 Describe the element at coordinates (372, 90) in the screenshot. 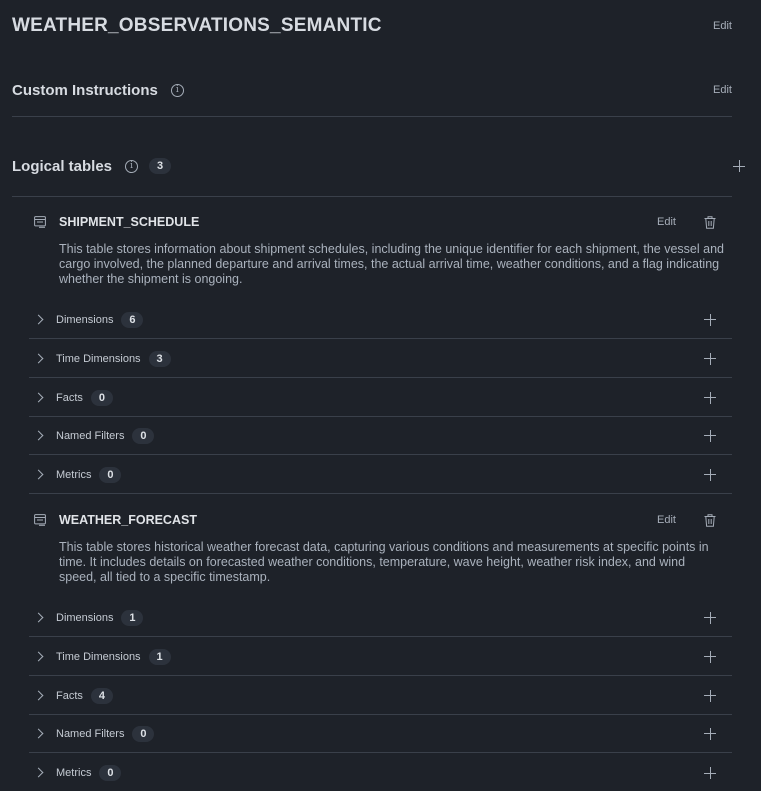

I see `custom-instructions-row: Custom Instructions i Edit` at that location.